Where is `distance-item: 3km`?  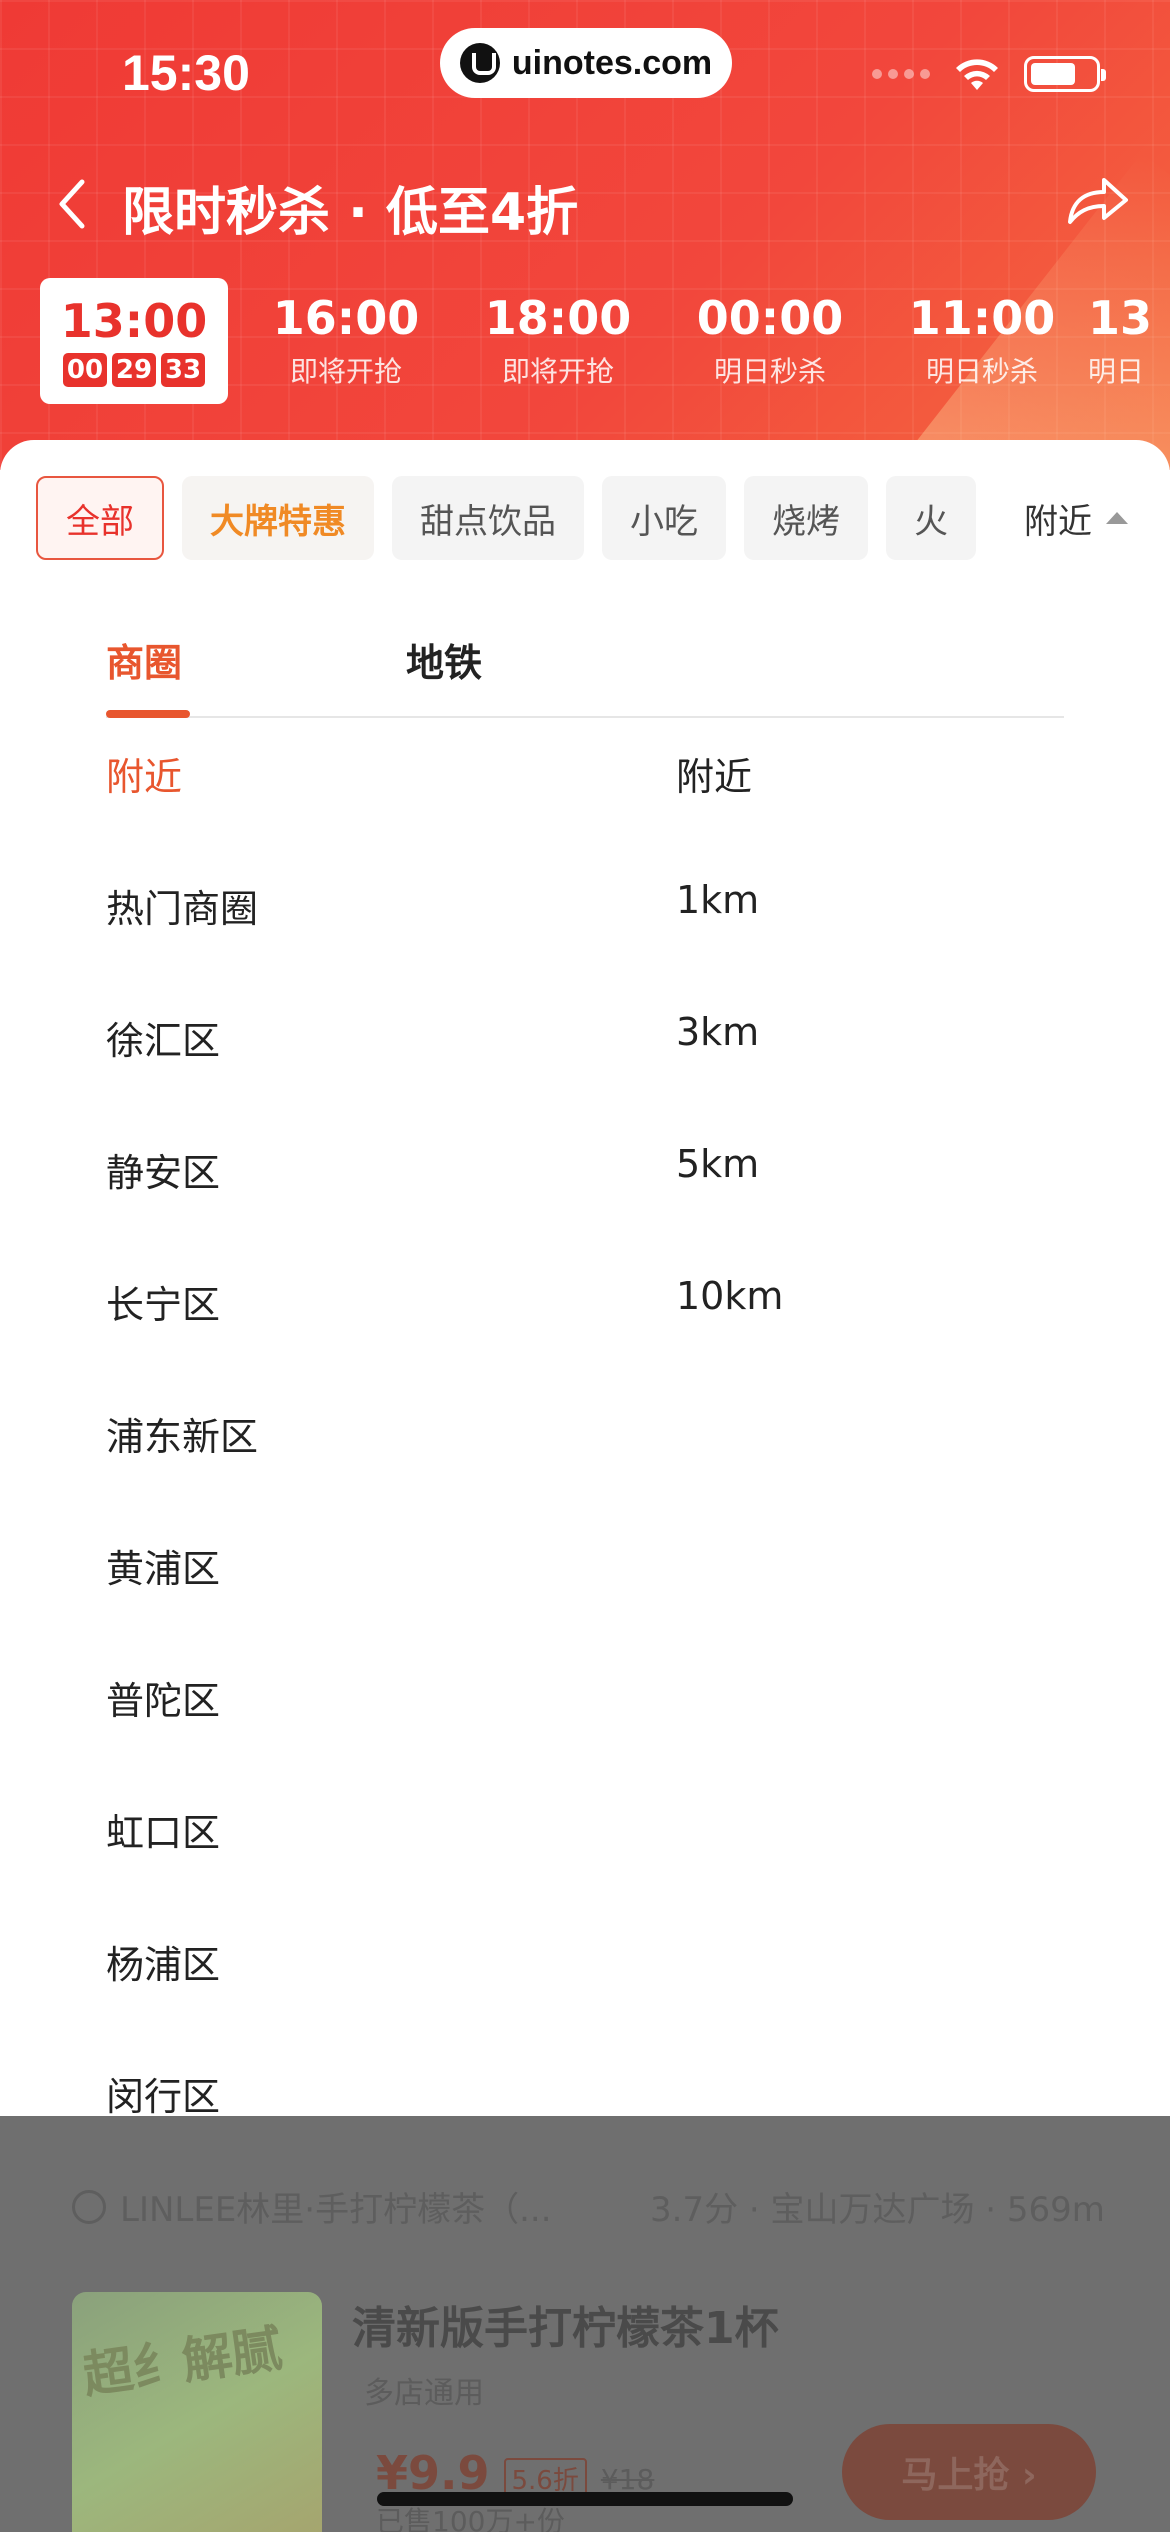
distance-item: 3km is located at coordinates (729, 1070).